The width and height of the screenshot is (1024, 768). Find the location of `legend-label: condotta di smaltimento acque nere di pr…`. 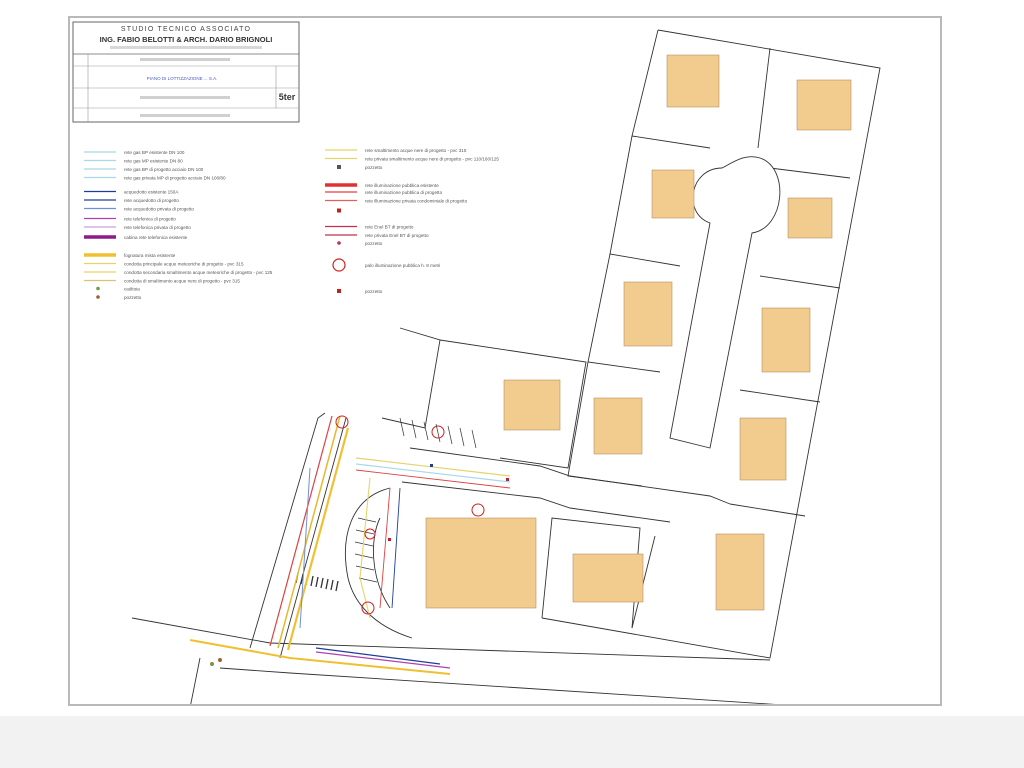

legend-label: condotta di smaltimento acque nere di pr… is located at coordinates (182, 281).